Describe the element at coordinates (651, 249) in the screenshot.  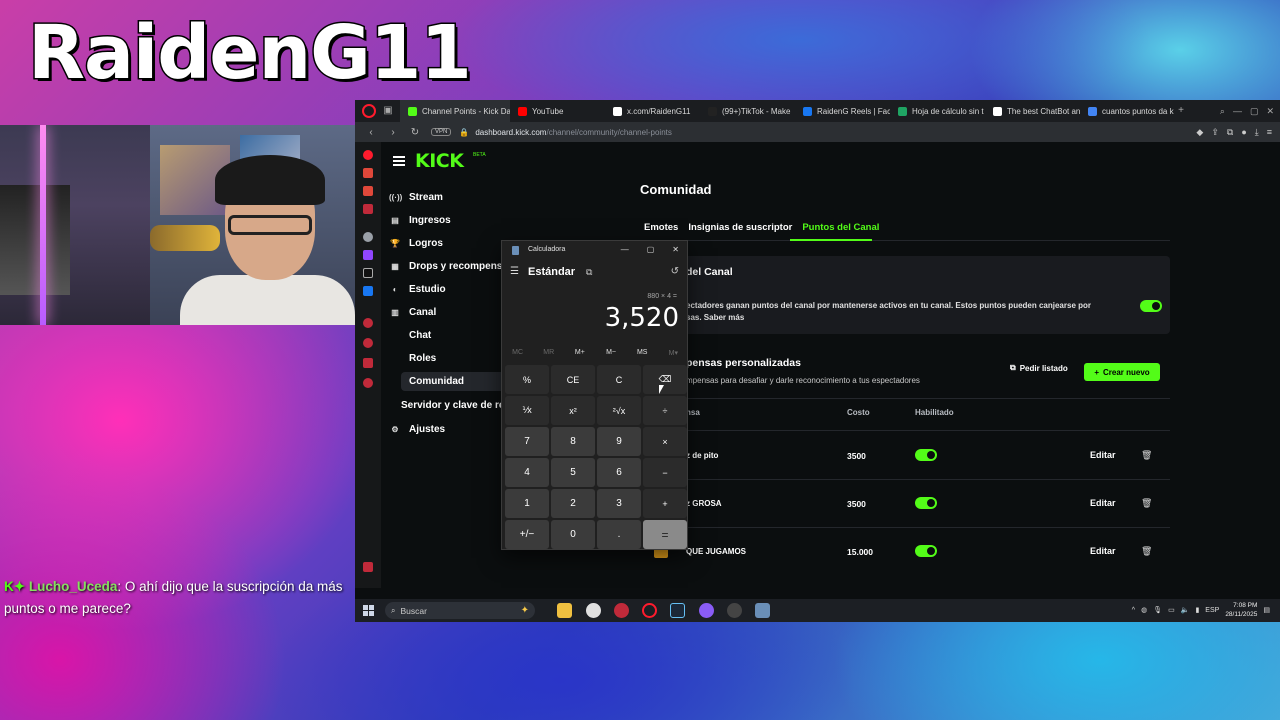
I see `calc-maximize-icon: ▢` at that location.